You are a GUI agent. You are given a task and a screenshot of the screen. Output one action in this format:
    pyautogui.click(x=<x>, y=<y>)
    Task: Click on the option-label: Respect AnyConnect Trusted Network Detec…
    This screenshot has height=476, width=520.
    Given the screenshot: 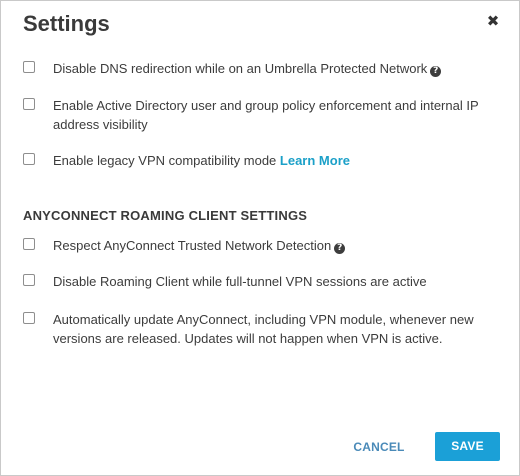 What is the action you would take?
    pyautogui.click(x=192, y=245)
    